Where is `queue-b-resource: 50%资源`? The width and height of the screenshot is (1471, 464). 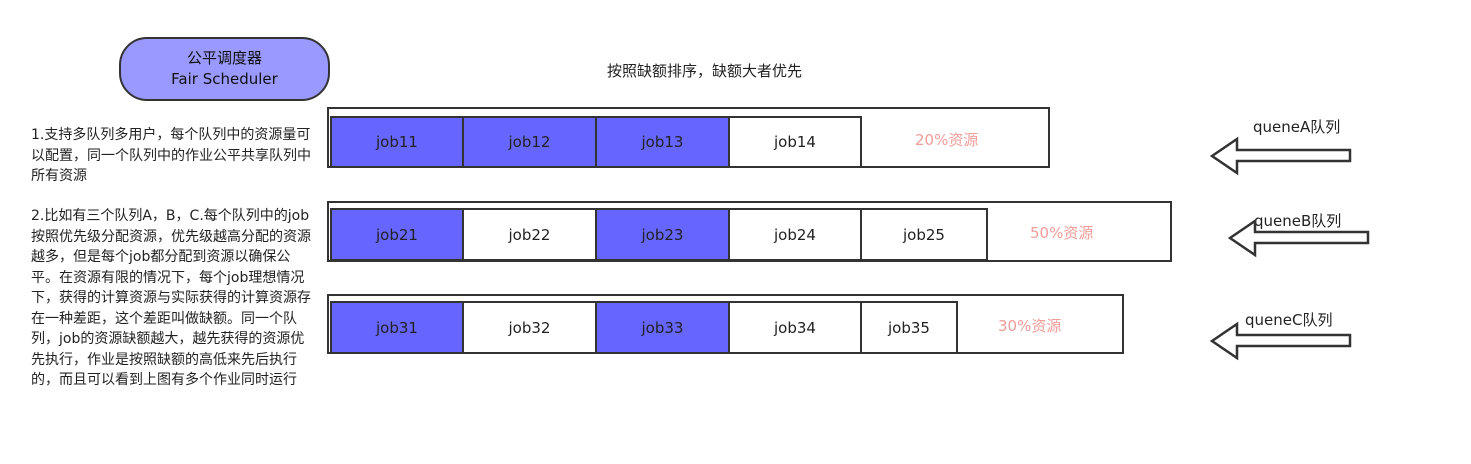 queue-b-resource: 50%资源 is located at coordinates (1062, 233).